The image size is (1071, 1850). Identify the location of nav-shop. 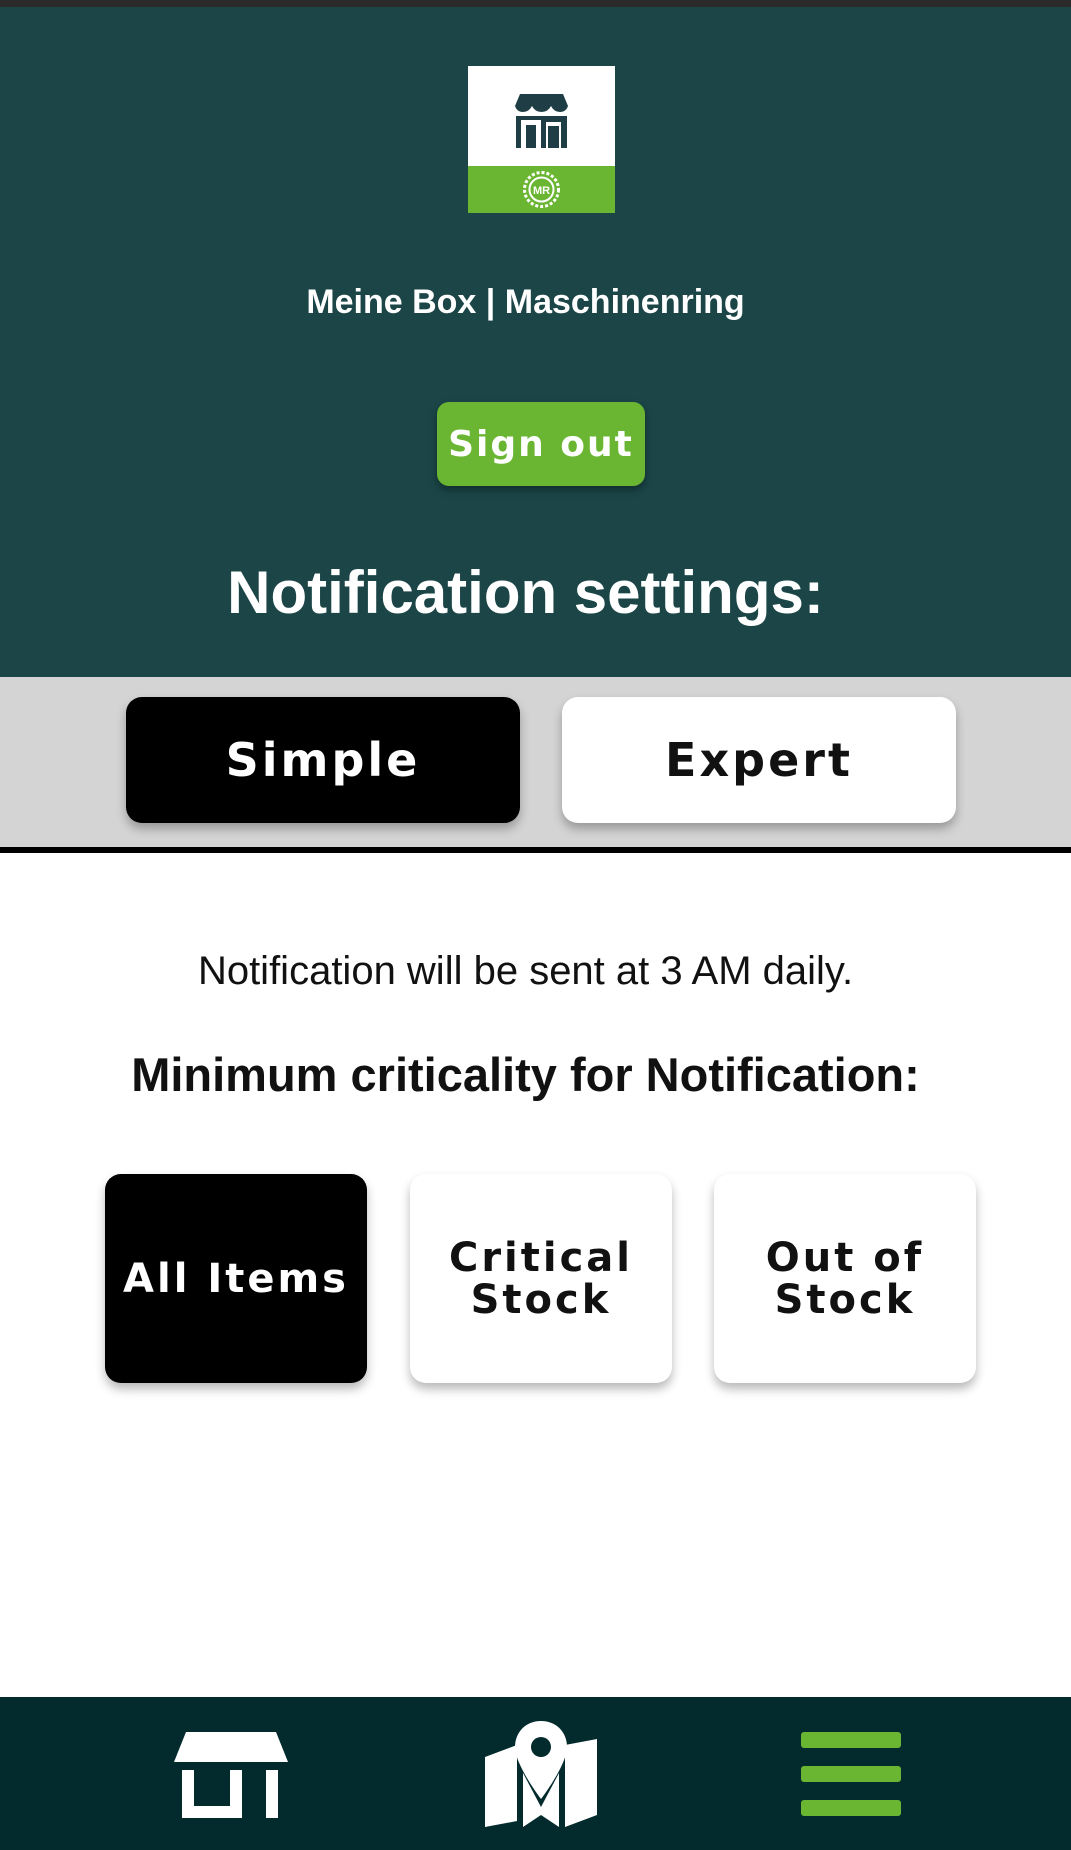
(231, 1773).